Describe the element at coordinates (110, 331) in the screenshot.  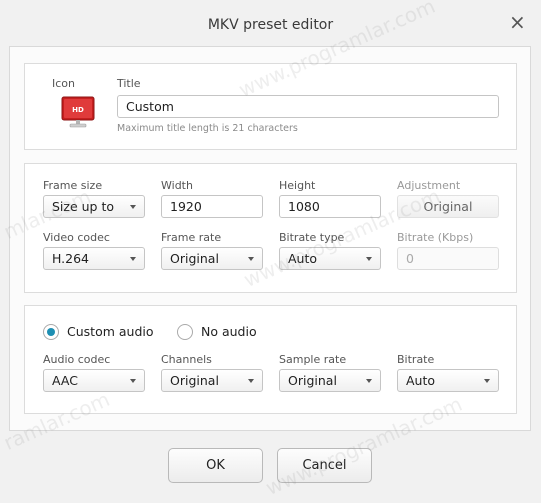
I see `custom-audio-label: Custom audio` at that location.